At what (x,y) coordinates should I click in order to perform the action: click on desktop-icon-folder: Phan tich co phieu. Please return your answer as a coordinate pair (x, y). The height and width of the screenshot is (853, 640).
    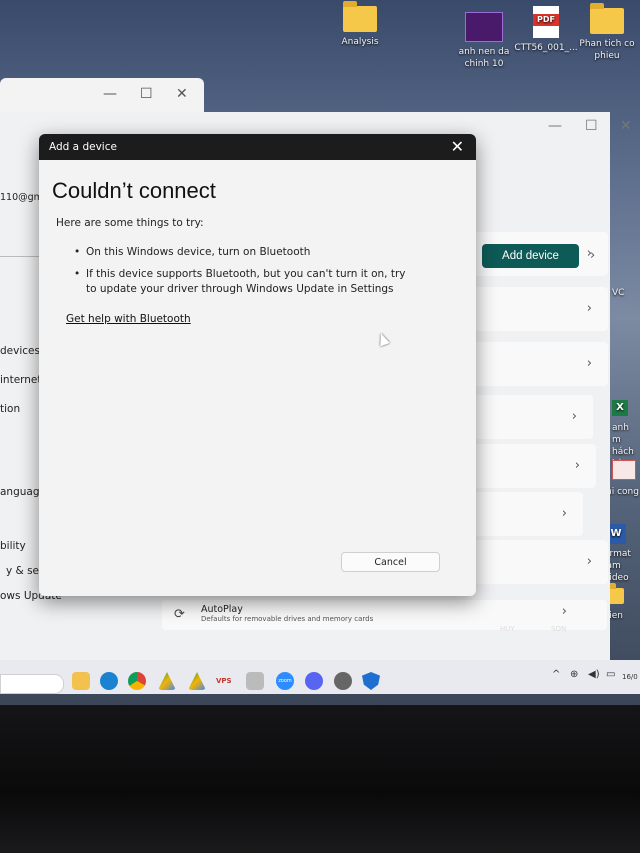
    Looking at the image, I should click on (606, 32).